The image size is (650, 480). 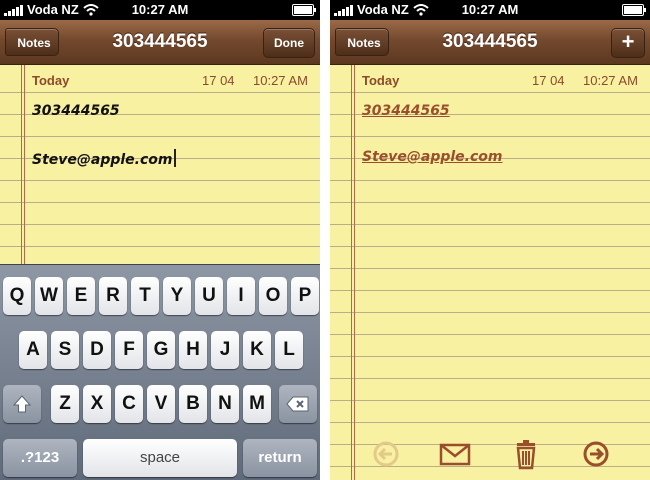 I want to click on add-note-button: +, so click(x=628, y=43).